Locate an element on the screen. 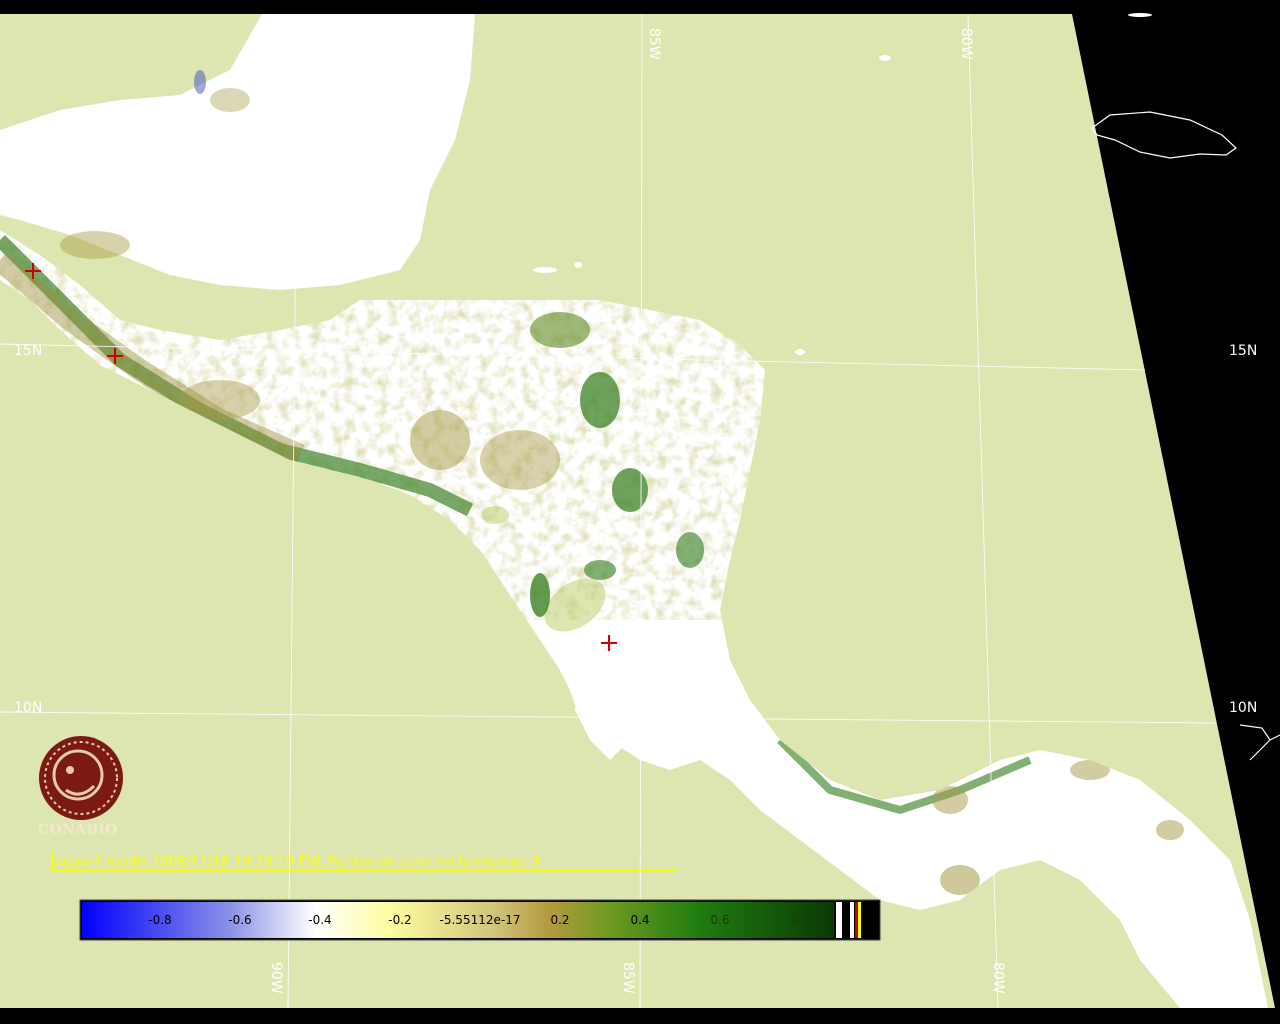 Image resolution: width=1280 pixels, height=1024 pixels. grid-label-10n-left: 10N is located at coordinates (28, 708).